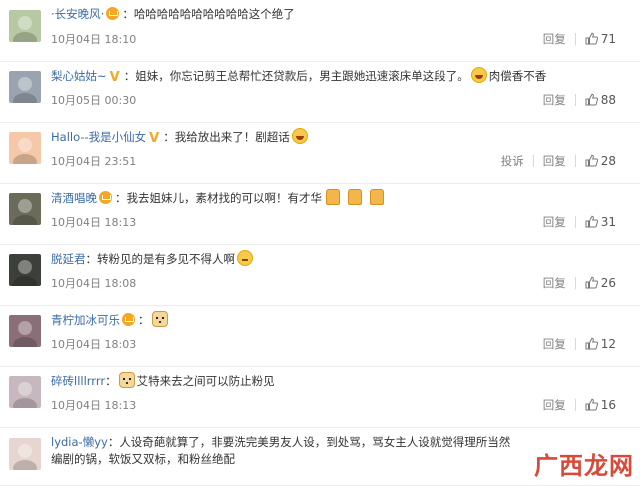 The width and height of the screenshot is (640, 486). Describe the element at coordinates (79, 76) in the screenshot. I see `username-link: 梨心姑姑~` at that location.